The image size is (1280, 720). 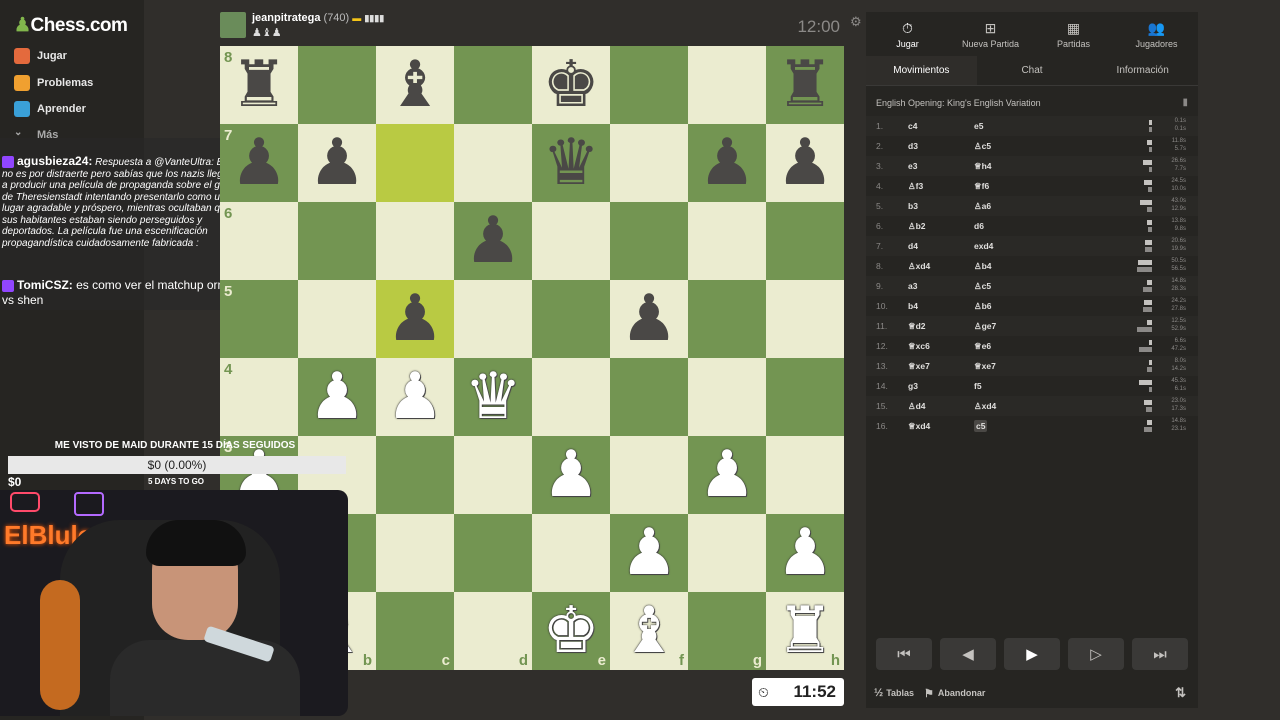 I want to click on white-king-icon: ♚, so click(x=570, y=631).